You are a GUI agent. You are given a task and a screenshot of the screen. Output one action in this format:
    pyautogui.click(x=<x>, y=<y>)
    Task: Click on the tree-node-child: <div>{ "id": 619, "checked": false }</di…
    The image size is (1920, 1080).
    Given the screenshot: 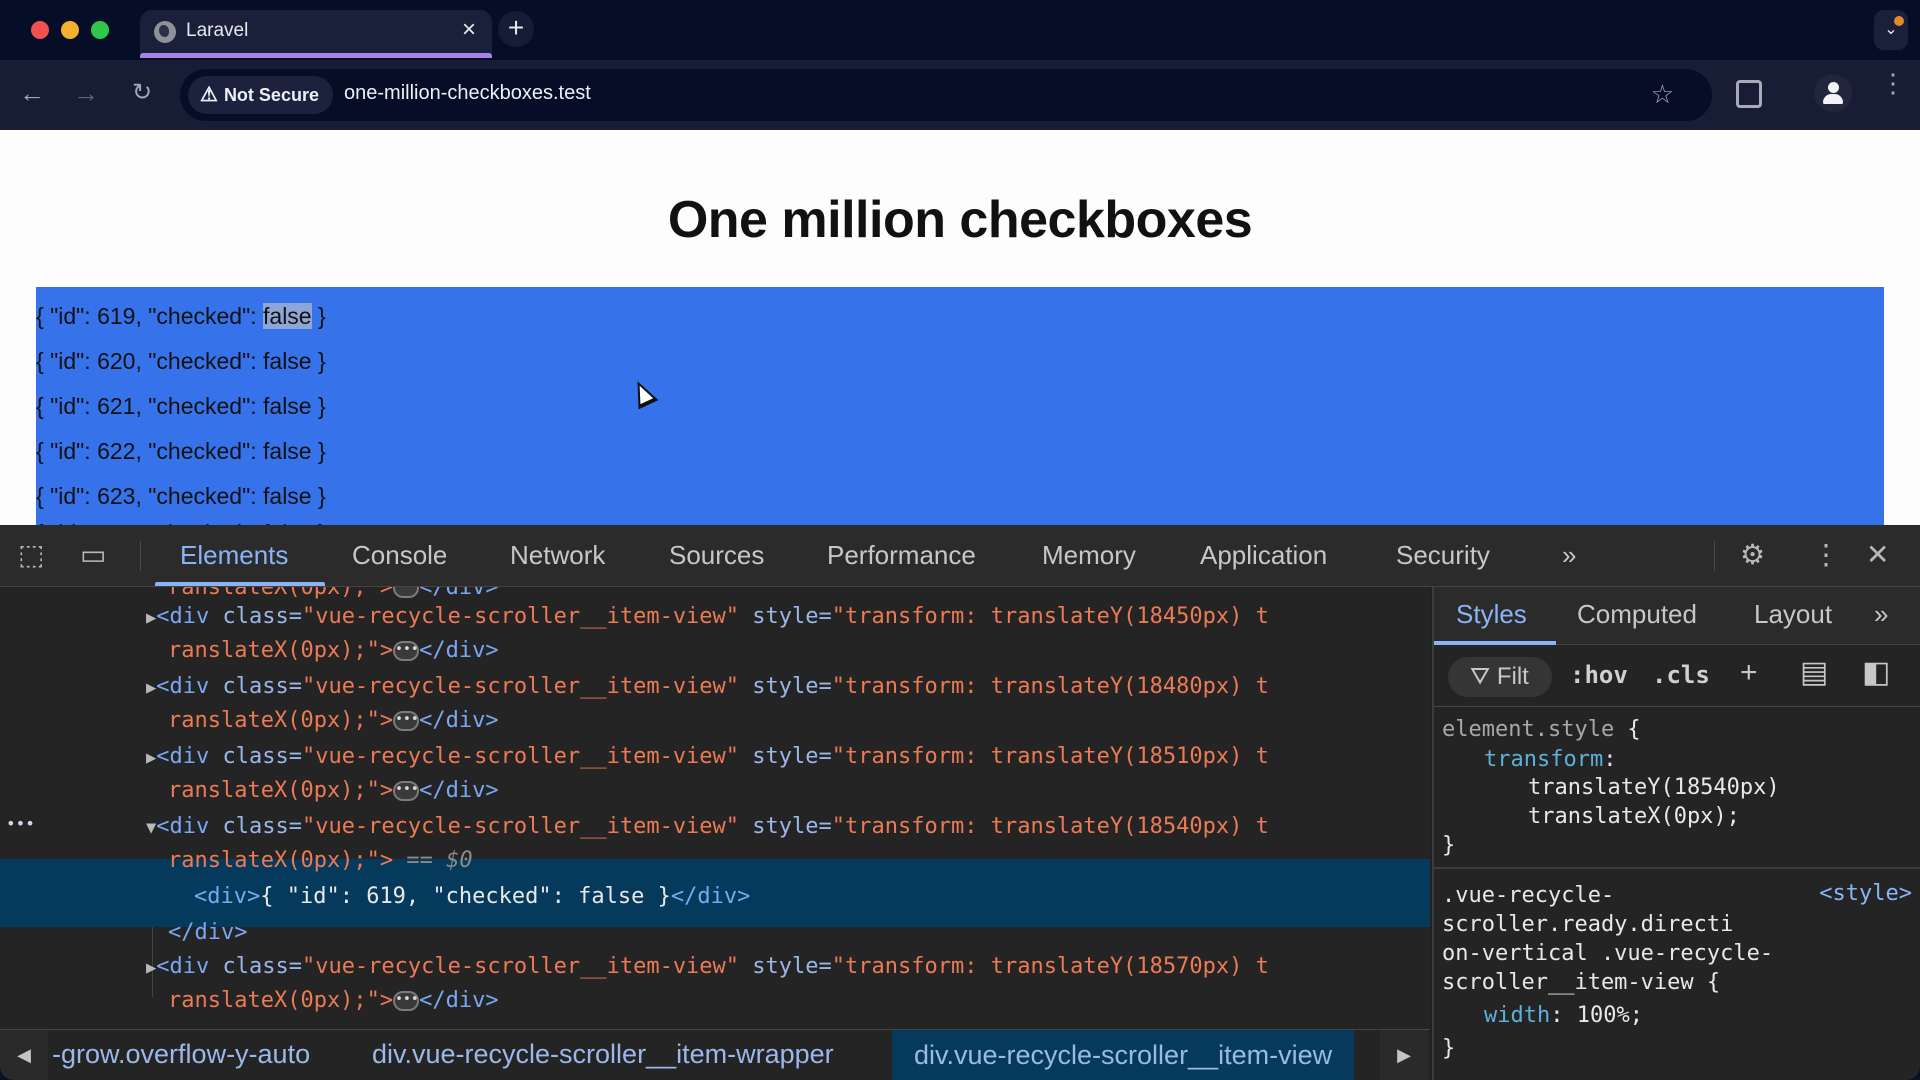 What is the action you would take?
    pyautogui.click(x=472, y=897)
    